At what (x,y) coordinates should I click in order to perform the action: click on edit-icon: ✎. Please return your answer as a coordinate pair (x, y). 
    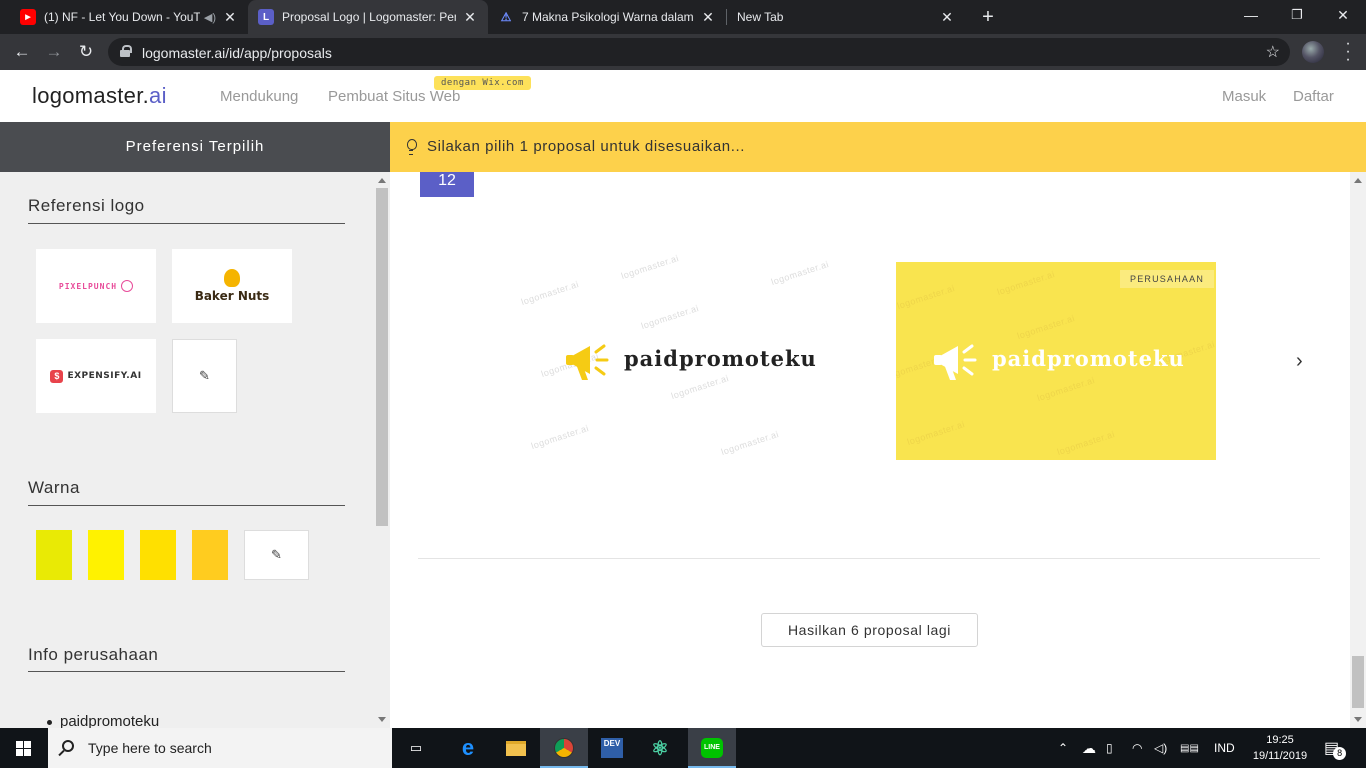
    Looking at the image, I should click on (276, 554).